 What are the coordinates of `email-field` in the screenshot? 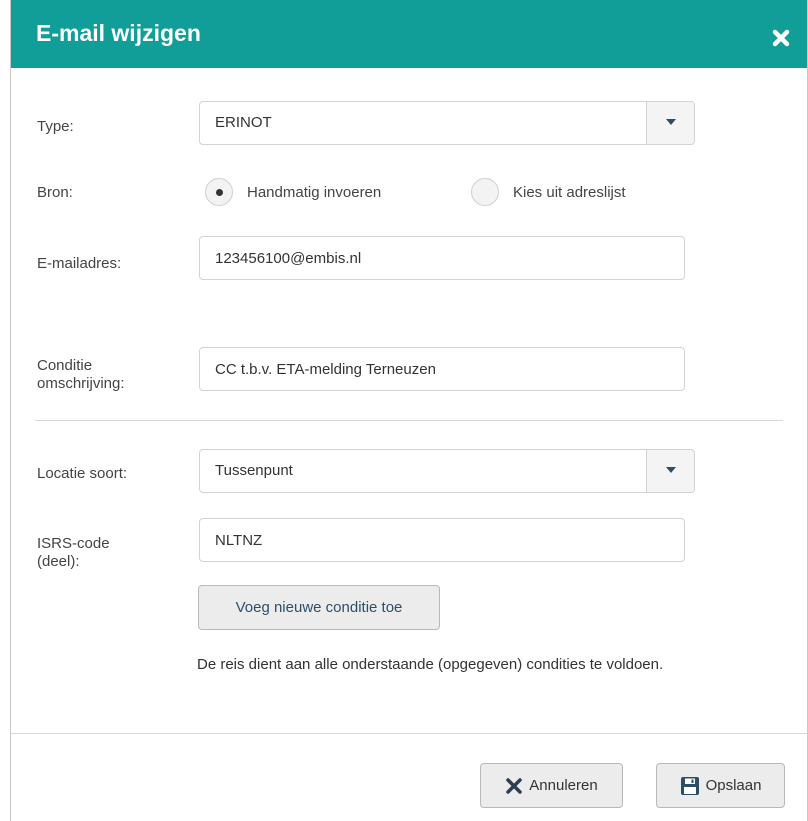 It's located at (442, 258).